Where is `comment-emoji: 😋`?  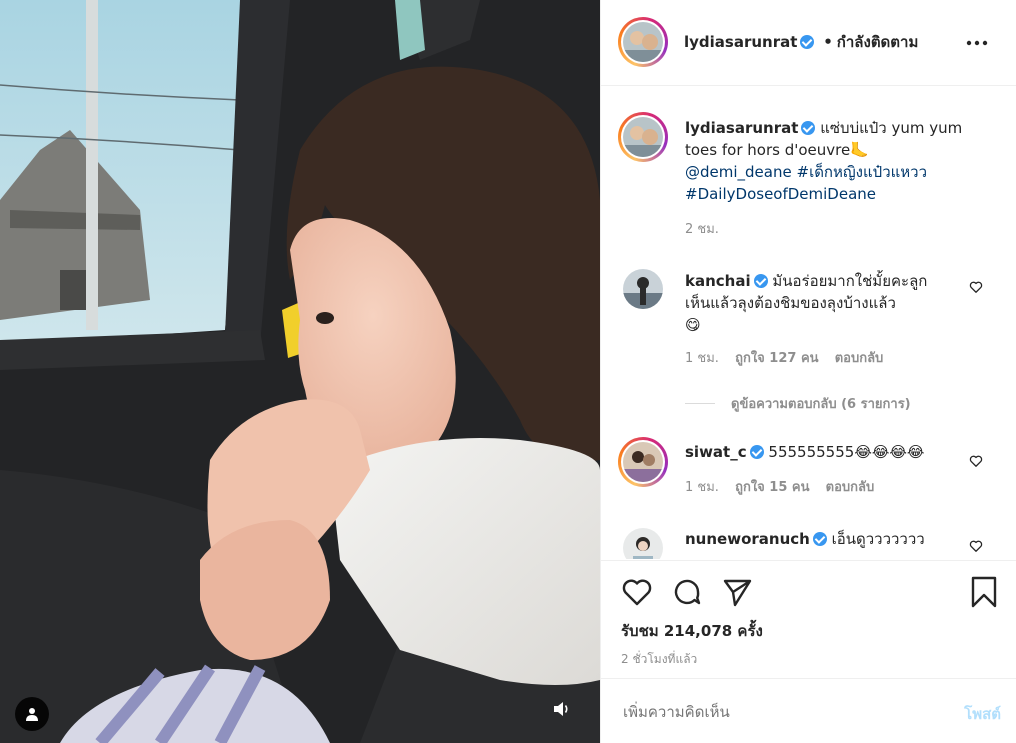 comment-emoji: 😋 is located at coordinates (693, 325).